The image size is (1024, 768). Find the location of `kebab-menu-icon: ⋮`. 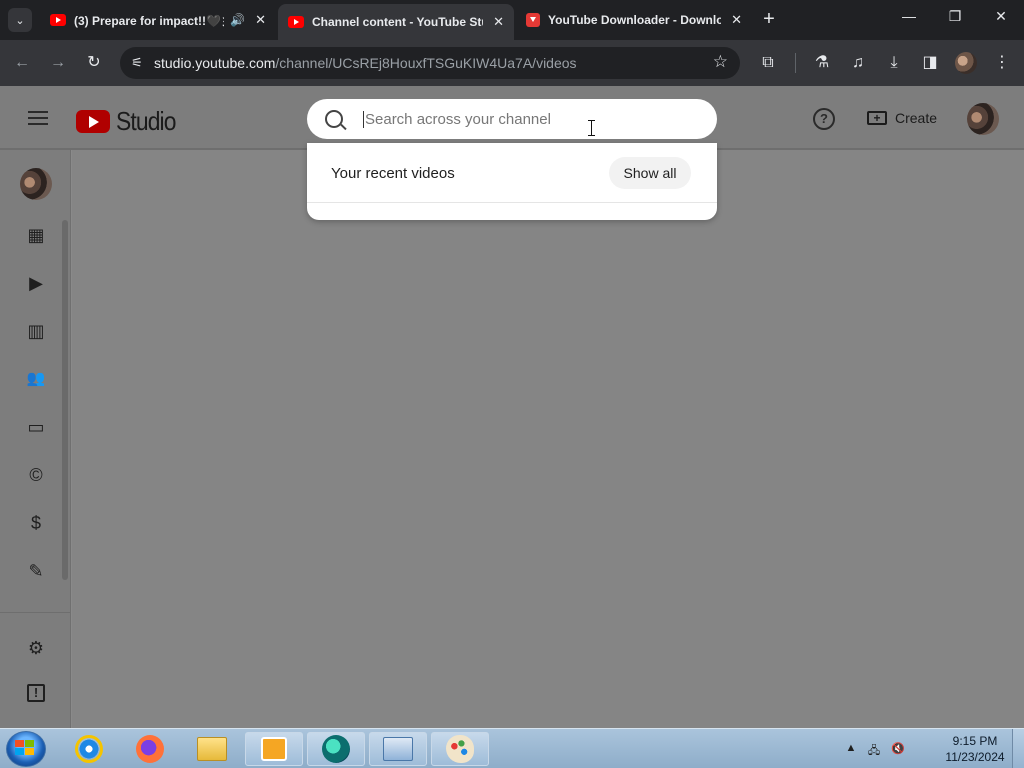

kebab-menu-icon: ⋮ is located at coordinates (1002, 63).